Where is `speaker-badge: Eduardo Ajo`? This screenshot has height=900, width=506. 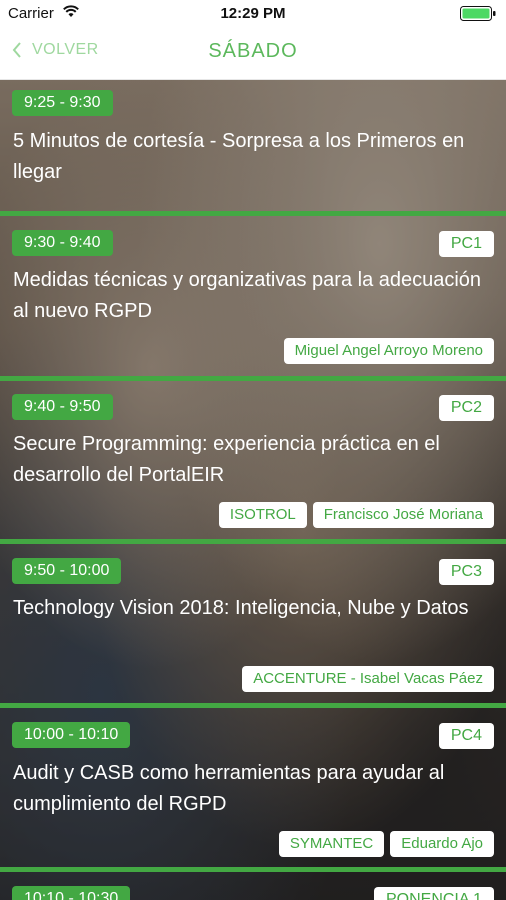 speaker-badge: Eduardo Ajo is located at coordinates (442, 844).